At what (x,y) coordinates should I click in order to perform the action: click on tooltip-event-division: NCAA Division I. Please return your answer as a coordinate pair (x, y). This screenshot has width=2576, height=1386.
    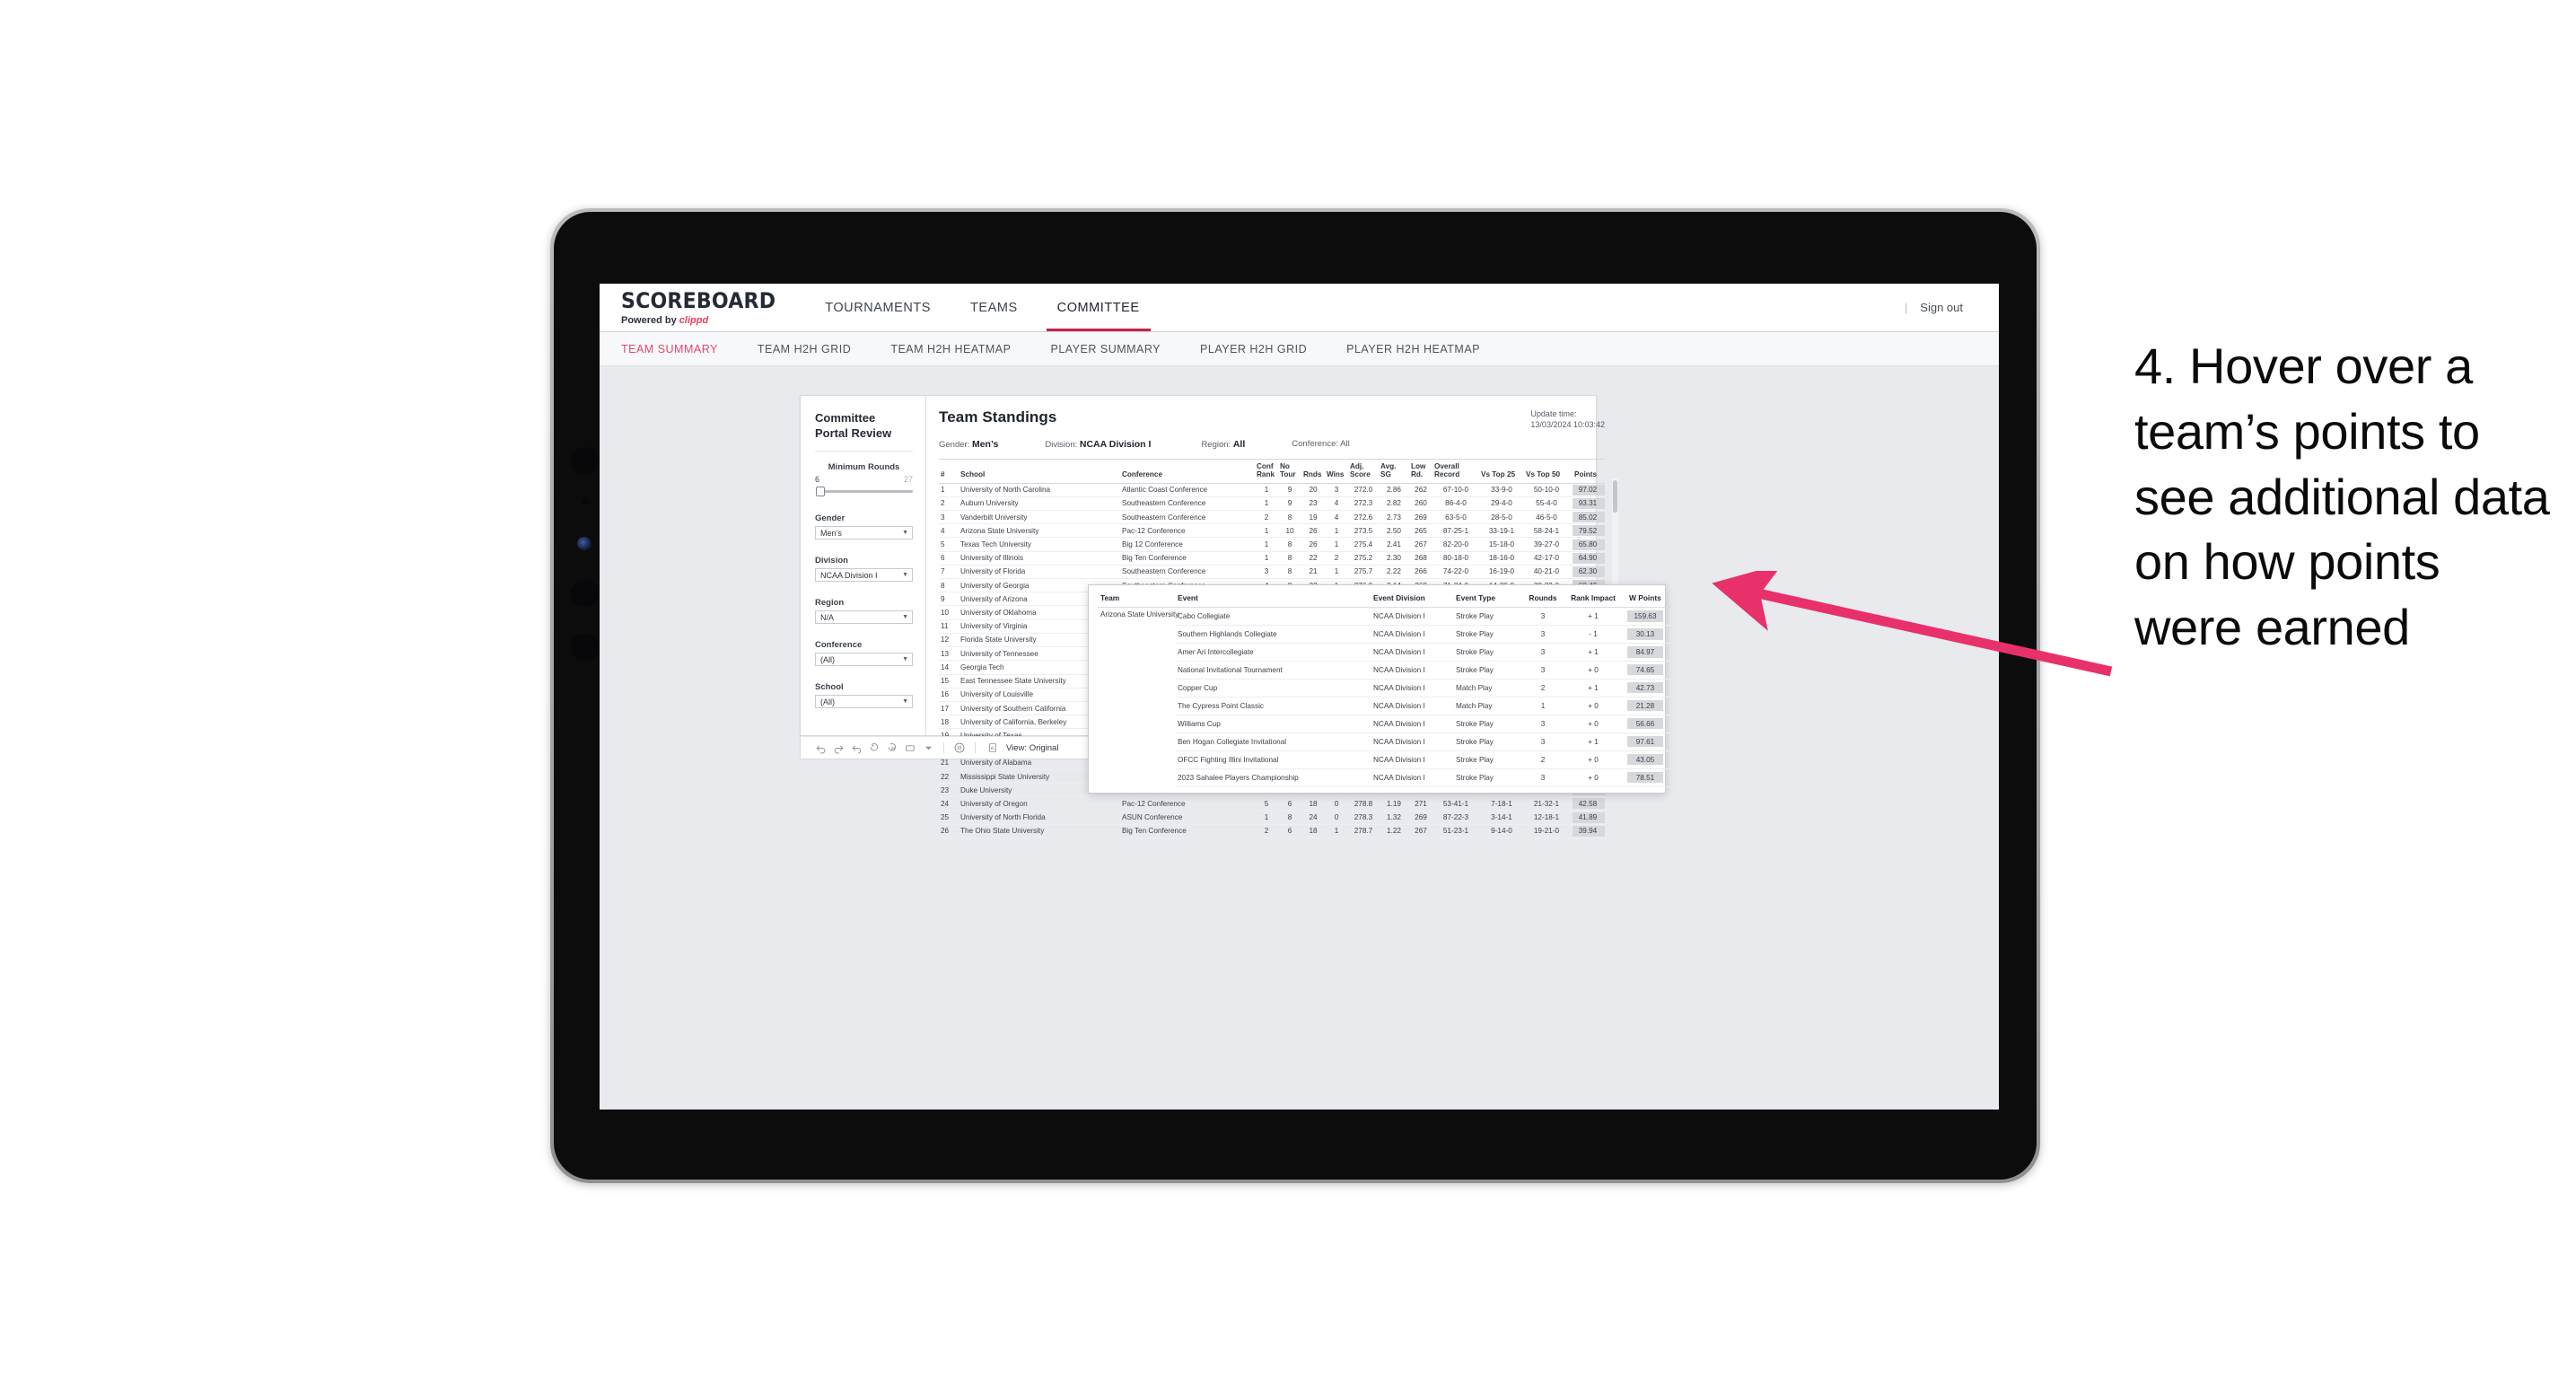
    Looking at the image, I should click on (1412, 724).